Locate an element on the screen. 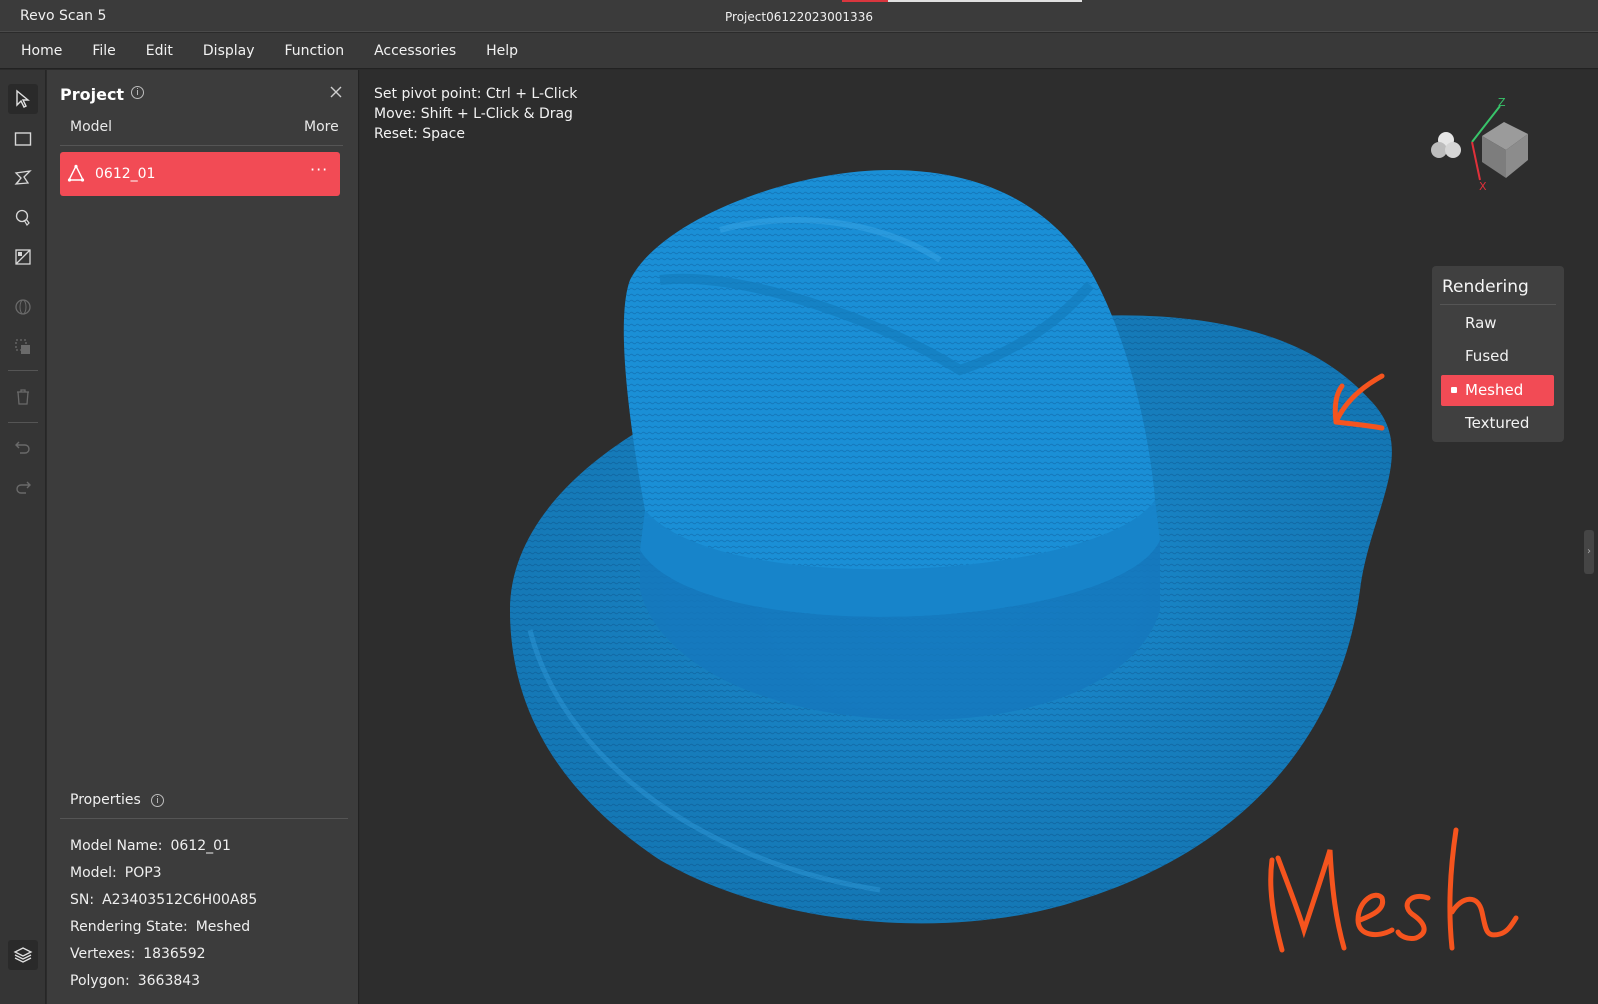  handwritten-annotation is located at coordinates (1390, 890).